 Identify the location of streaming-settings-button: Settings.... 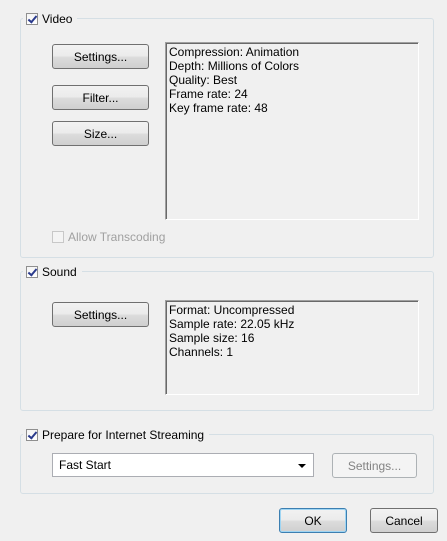
(374, 465).